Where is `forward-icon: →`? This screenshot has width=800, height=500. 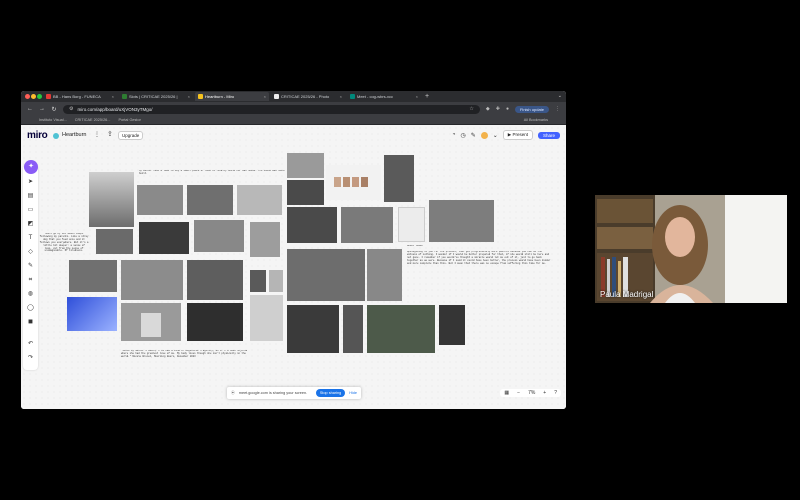
forward-icon: → is located at coordinates (42, 109).